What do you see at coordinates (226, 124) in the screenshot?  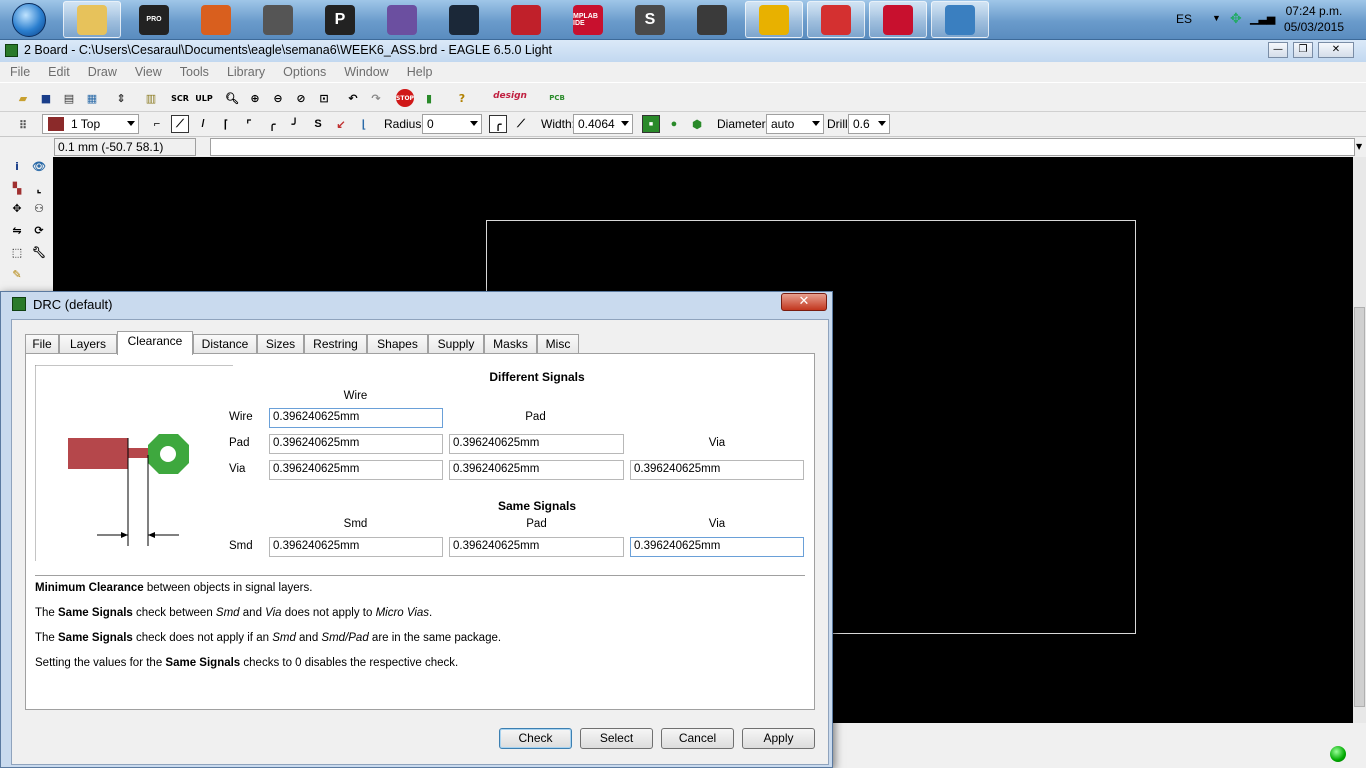 I see `bend-style-4-icon: ⌈` at bounding box center [226, 124].